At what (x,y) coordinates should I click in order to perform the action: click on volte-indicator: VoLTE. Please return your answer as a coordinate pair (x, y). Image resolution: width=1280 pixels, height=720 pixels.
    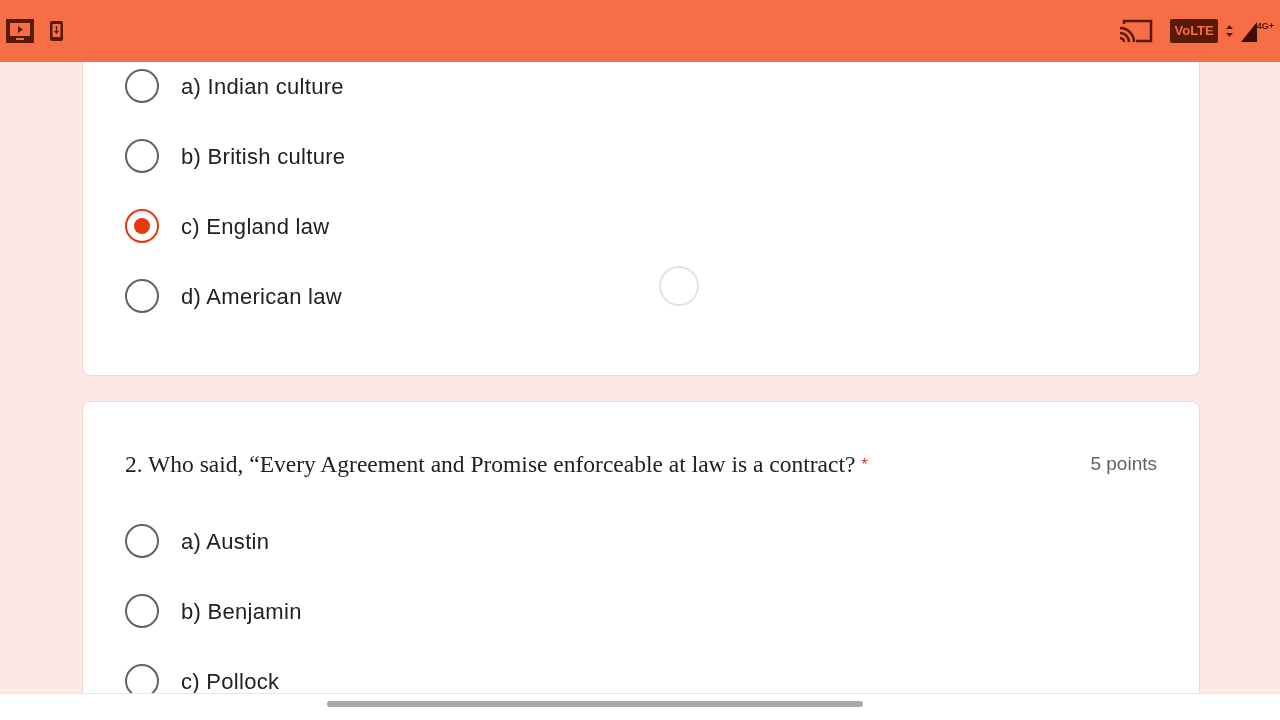
    Looking at the image, I should click on (1194, 31).